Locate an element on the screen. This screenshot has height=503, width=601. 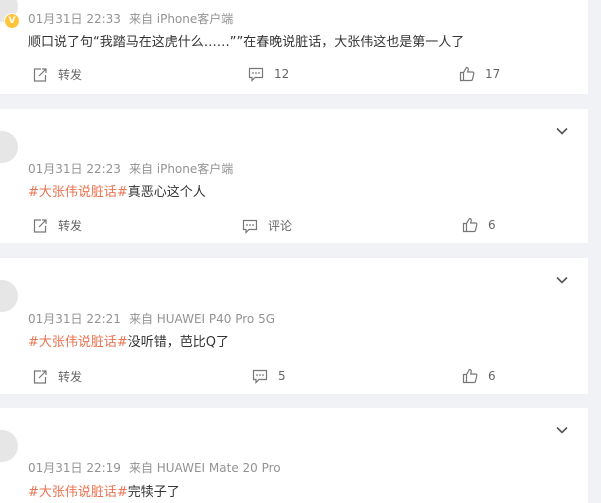
comment-text: #大张伟说脏话#真恶心这个人 is located at coordinates (117, 190).